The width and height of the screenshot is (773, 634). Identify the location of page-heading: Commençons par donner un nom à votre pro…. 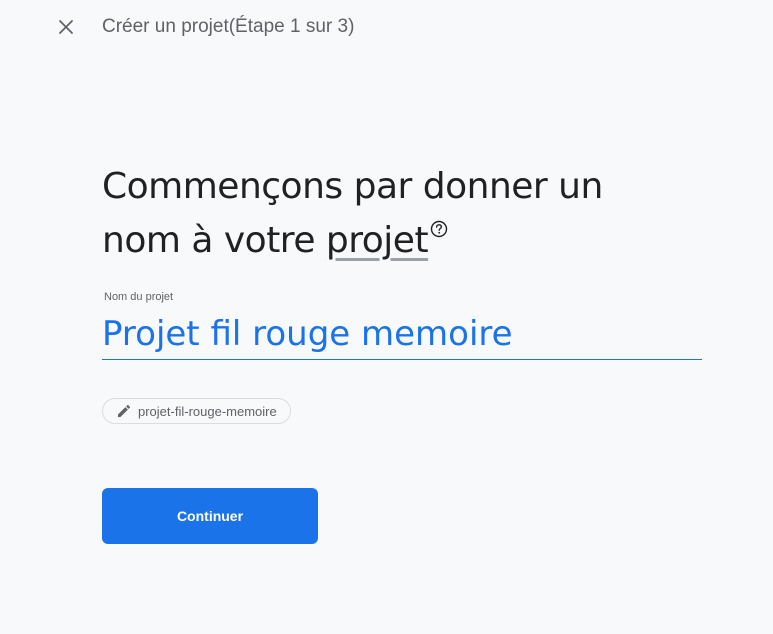
(382, 214).